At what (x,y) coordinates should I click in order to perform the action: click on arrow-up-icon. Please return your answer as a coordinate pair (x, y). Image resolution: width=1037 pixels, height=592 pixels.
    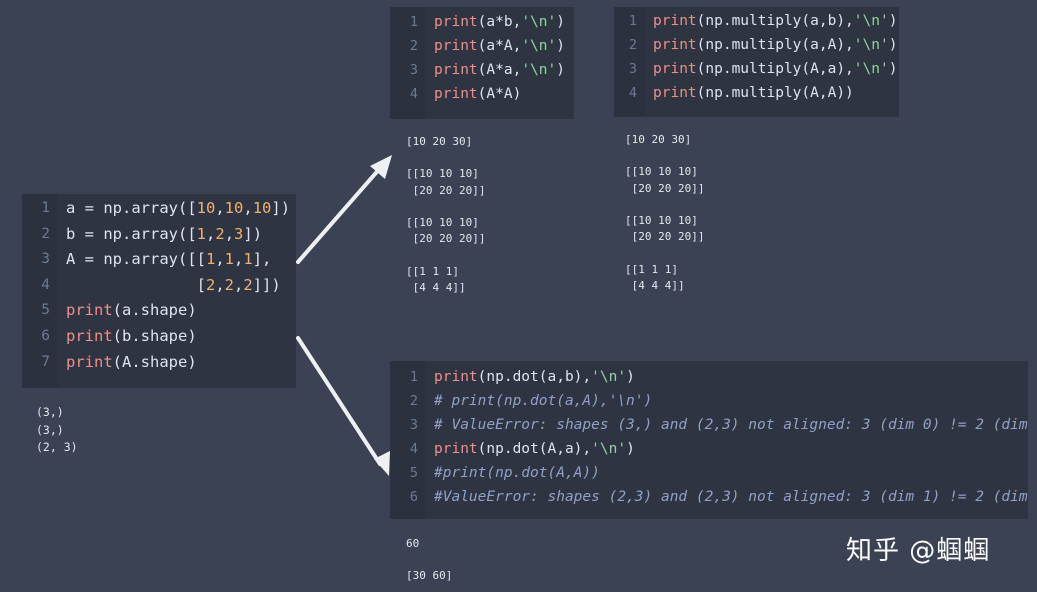
    Looking at the image, I should click on (344, 209).